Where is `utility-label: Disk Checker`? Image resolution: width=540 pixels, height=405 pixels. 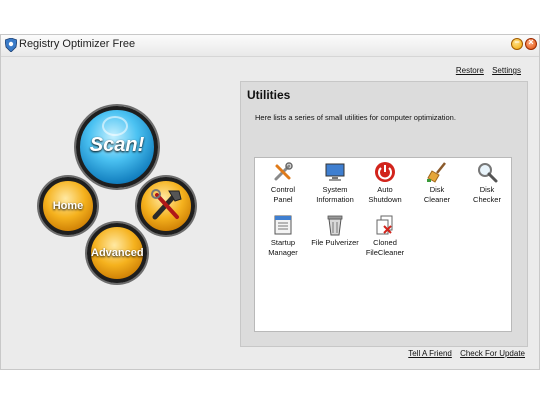 utility-label: Disk Checker is located at coordinates (487, 194).